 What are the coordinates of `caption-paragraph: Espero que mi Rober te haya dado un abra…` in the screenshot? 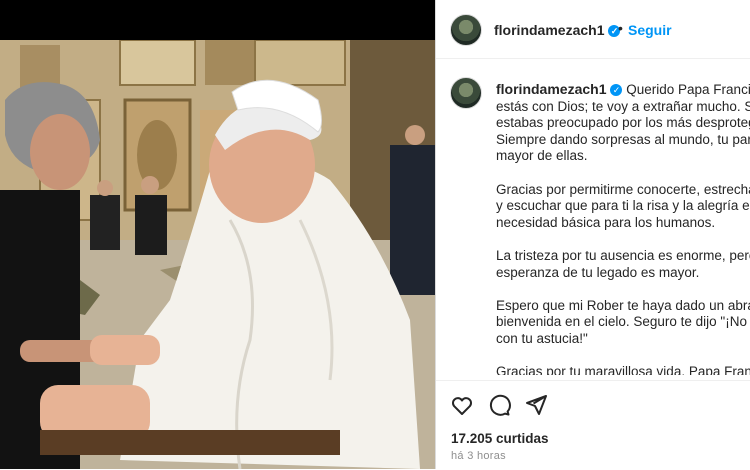 It's located at (623, 323).